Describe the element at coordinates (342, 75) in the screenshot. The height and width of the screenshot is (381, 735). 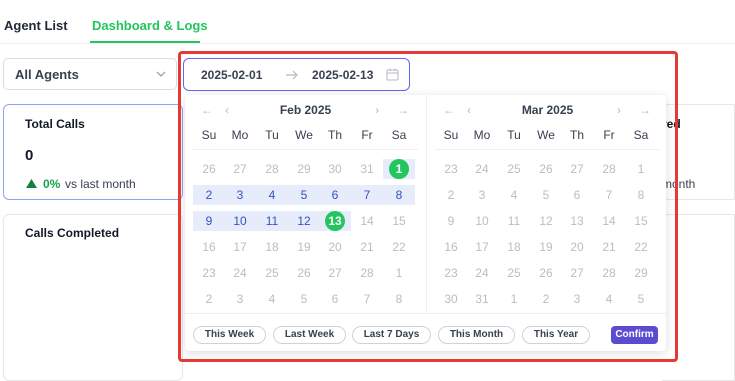
I see `end-date: 2025-02-13` at that location.